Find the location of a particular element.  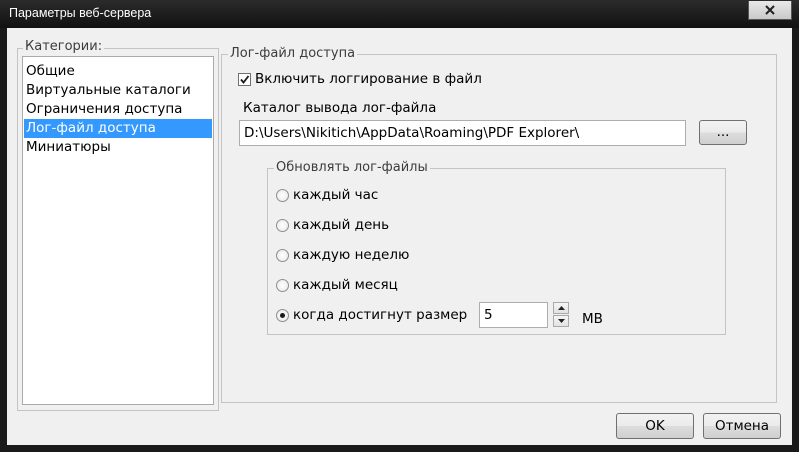

close-icon is located at coordinates (770, 10).